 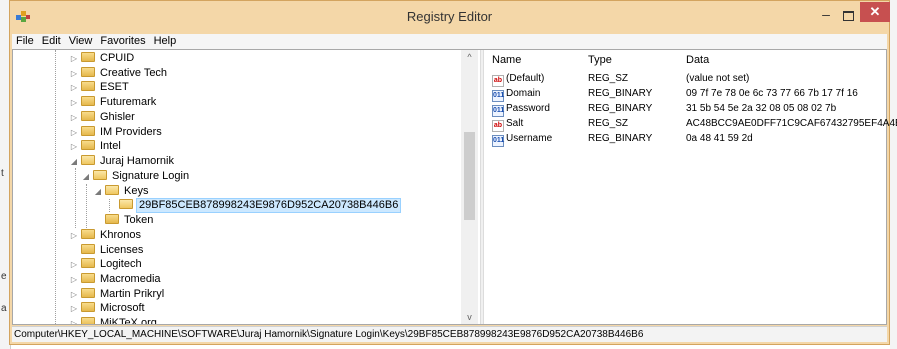 What do you see at coordinates (269, 205) in the screenshot?
I see `tree-node-label: 29BF85CEB878998243E9876D952CA20738B446B6` at bounding box center [269, 205].